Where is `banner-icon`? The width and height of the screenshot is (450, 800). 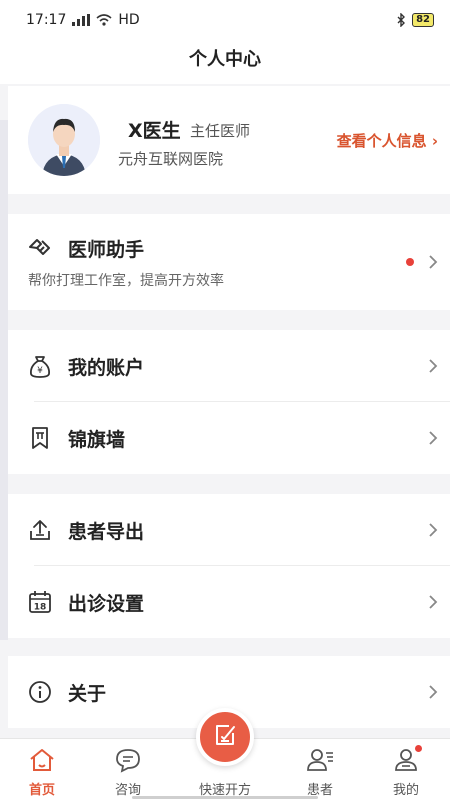
banner-icon is located at coordinates (40, 438).